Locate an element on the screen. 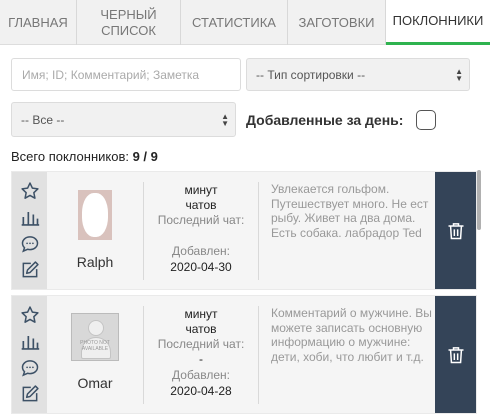  filter-all-select: -- Все -- ▲ ▼ is located at coordinates (123, 119).